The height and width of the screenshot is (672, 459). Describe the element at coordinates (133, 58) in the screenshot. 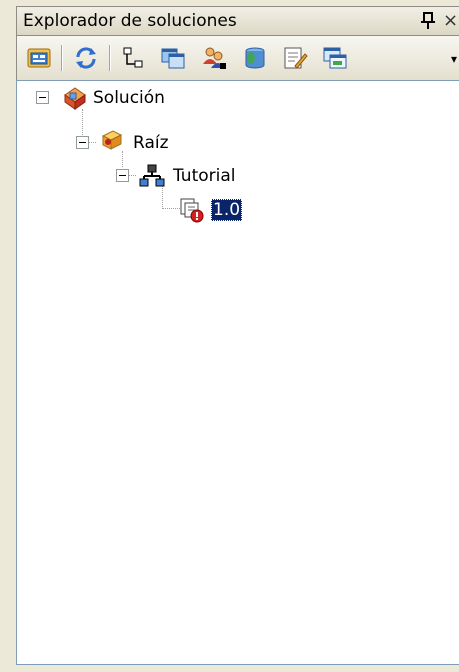

I see `hierarchy-view-icon` at that location.